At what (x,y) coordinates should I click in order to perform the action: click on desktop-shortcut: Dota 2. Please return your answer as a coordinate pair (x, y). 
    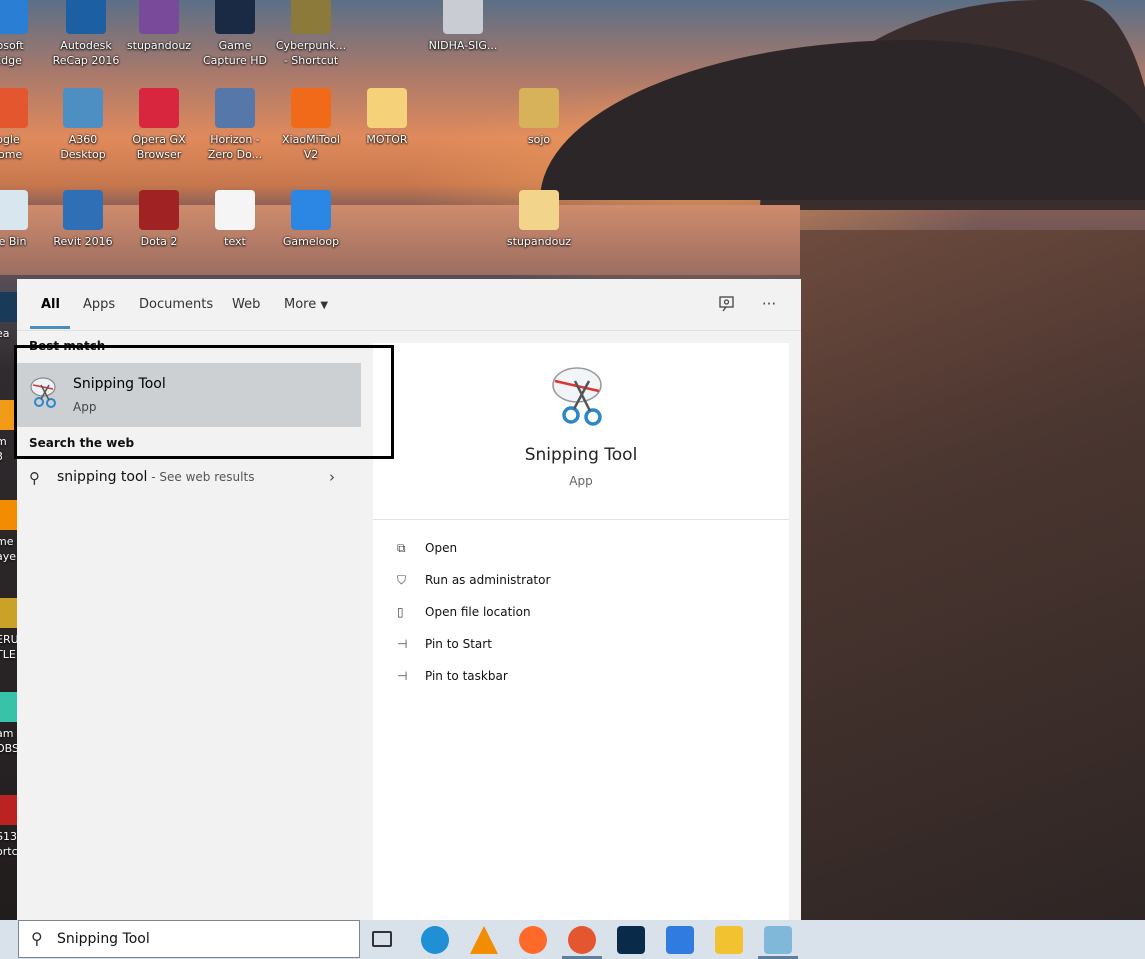
    Looking at the image, I should click on (159, 219).